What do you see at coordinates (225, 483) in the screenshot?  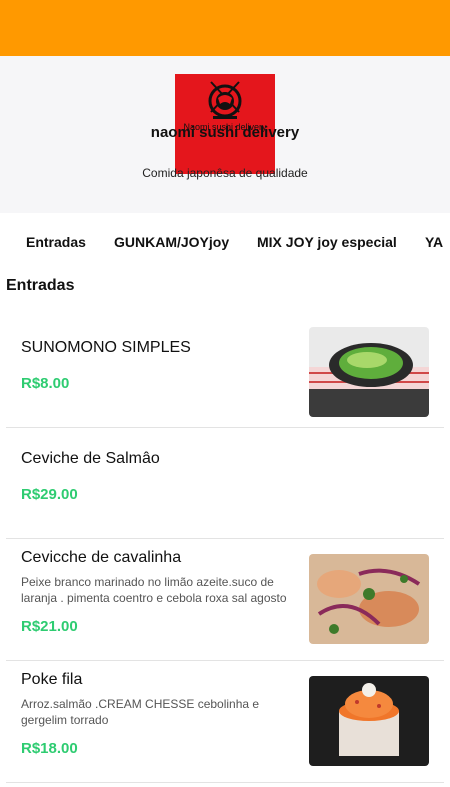 I see `menu-item: Ceviche de Salmâo R$29.00` at bounding box center [225, 483].